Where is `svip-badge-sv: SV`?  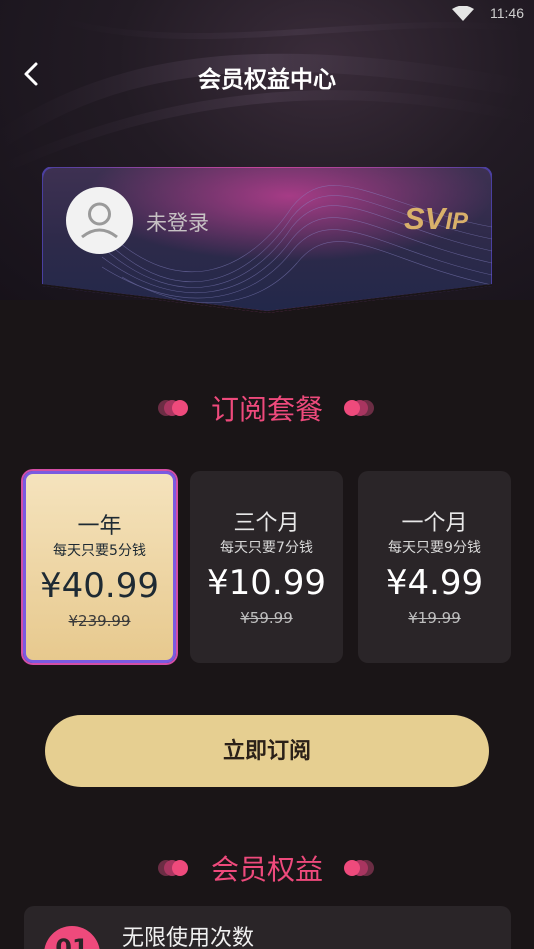
svip-badge-sv: SV is located at coordinates (424, 218).